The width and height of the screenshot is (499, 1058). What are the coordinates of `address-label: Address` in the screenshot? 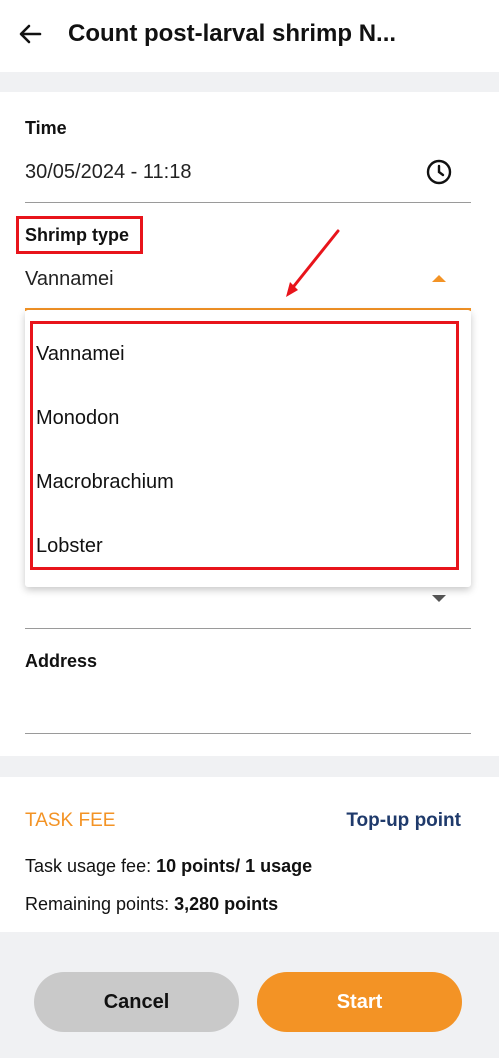 It's located at (61, 661).